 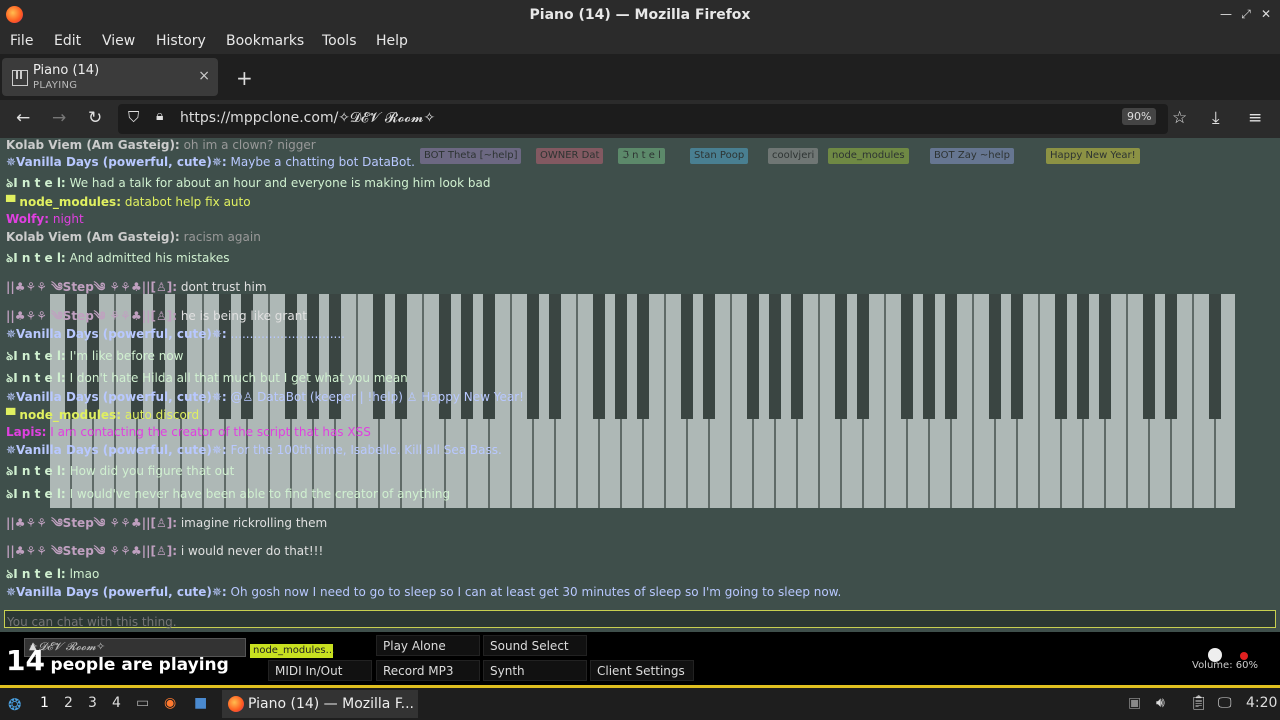 What do you see at coordinates (1244, 656) in the screenshot?
I see `record-indicator-icon` at bounding box center [1244, 656].